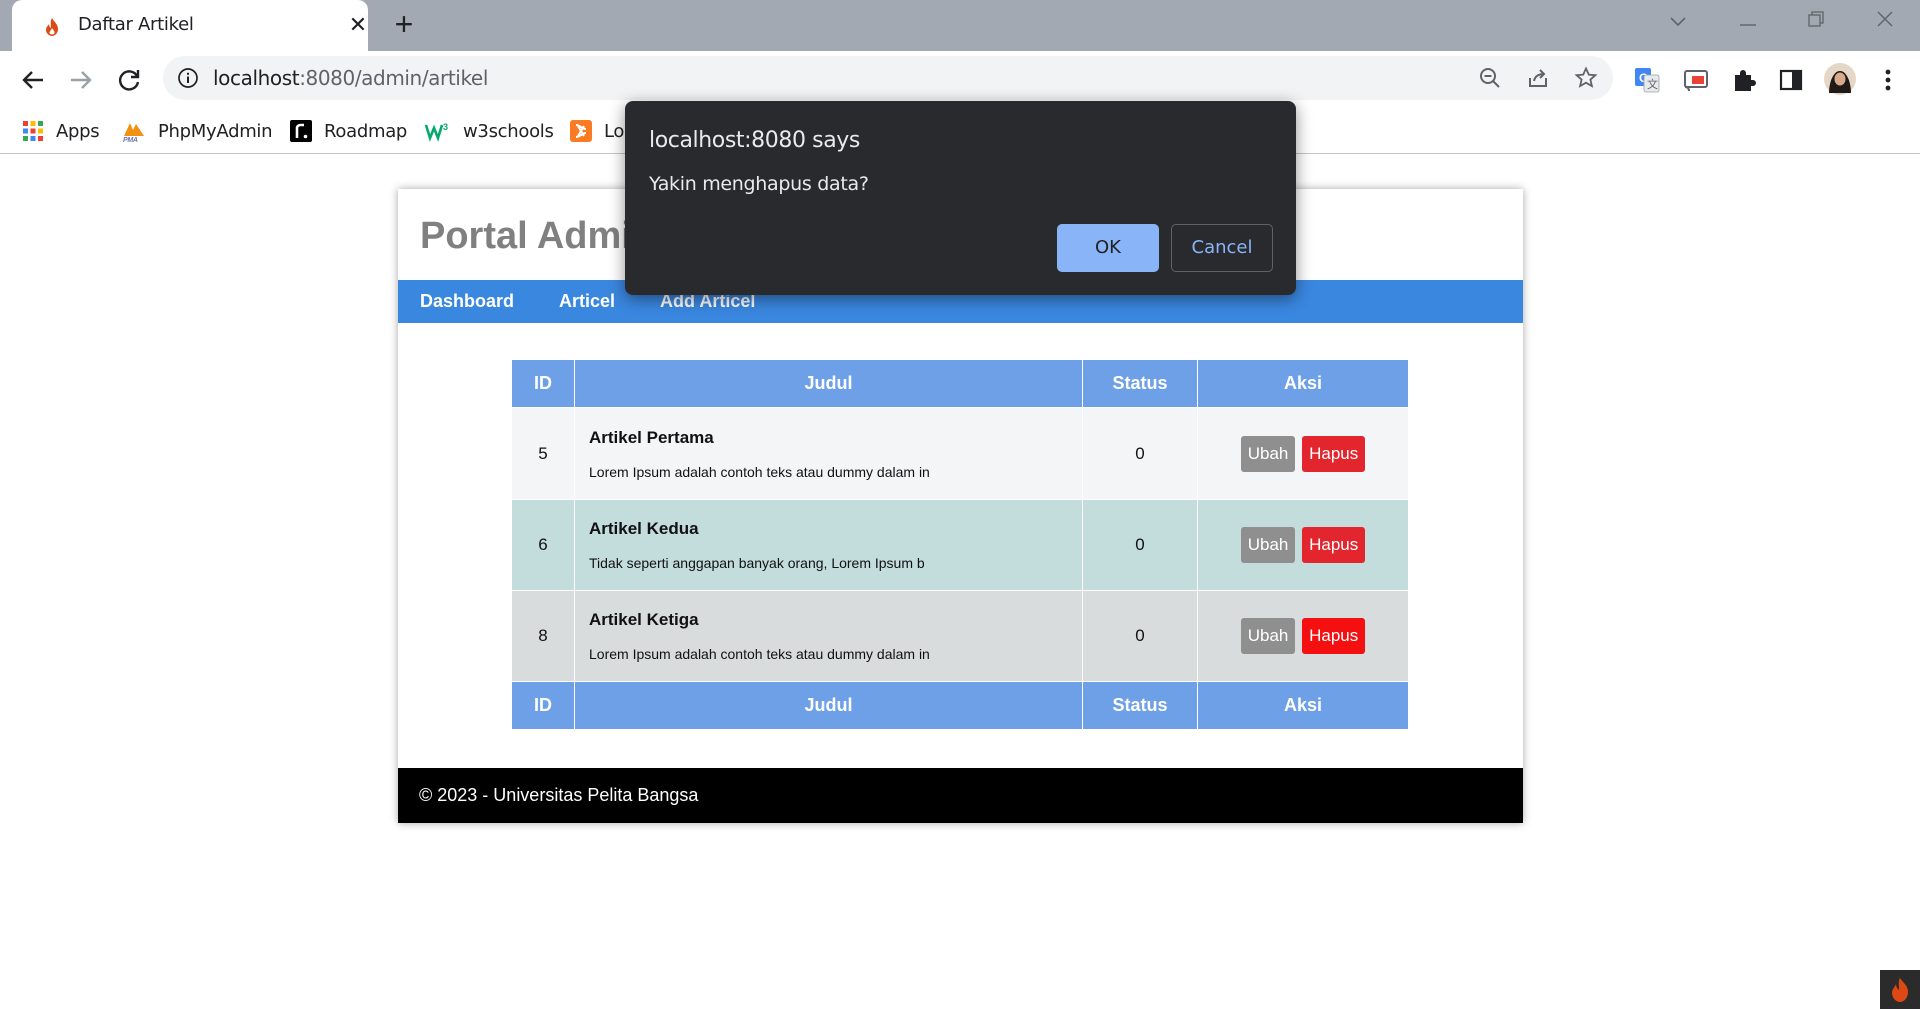 The image size is (1920, 1009). Describe the element at coordinates (1222, 248) in the screenshot. I see `cancel-button: Cancel` at that location.